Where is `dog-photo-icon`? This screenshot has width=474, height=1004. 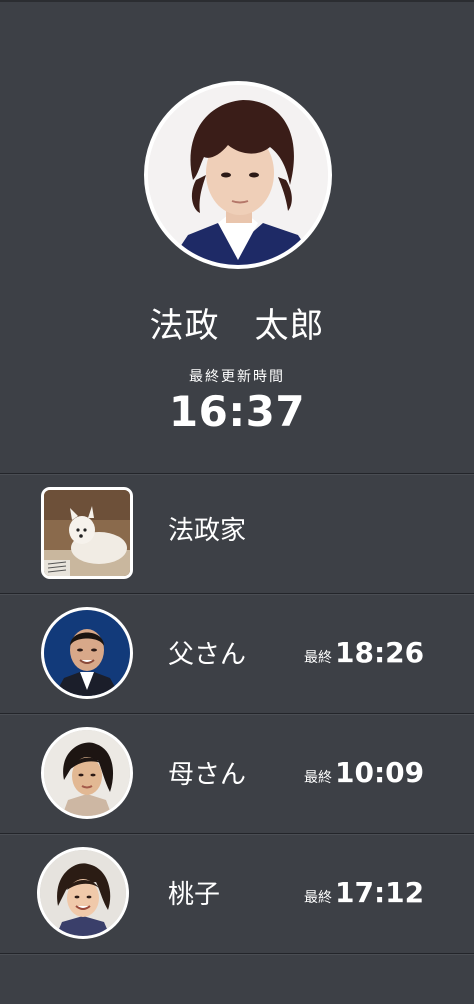 dog-photo-icon is located at coordinates (87, 533).